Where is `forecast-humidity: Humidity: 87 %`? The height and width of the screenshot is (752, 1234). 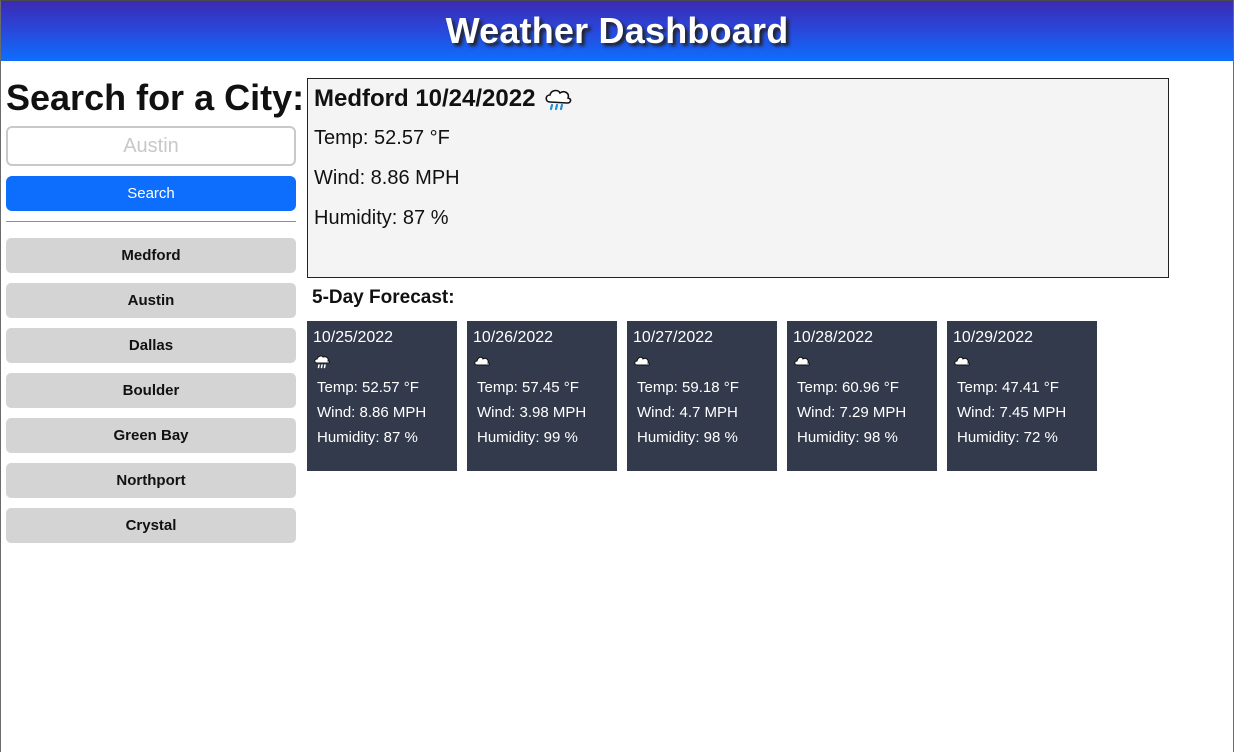 forecast-humidity: Humidity: 87 % is located at coordinates (367, 437).